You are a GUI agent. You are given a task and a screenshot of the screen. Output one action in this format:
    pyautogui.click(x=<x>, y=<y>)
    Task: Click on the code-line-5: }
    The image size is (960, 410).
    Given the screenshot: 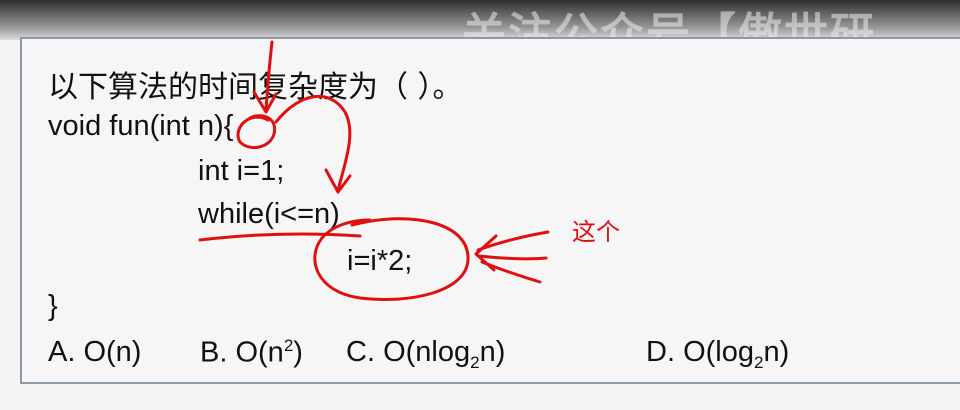 What is the action you would take?
    pyautogui.click(x=53, y=306)
    